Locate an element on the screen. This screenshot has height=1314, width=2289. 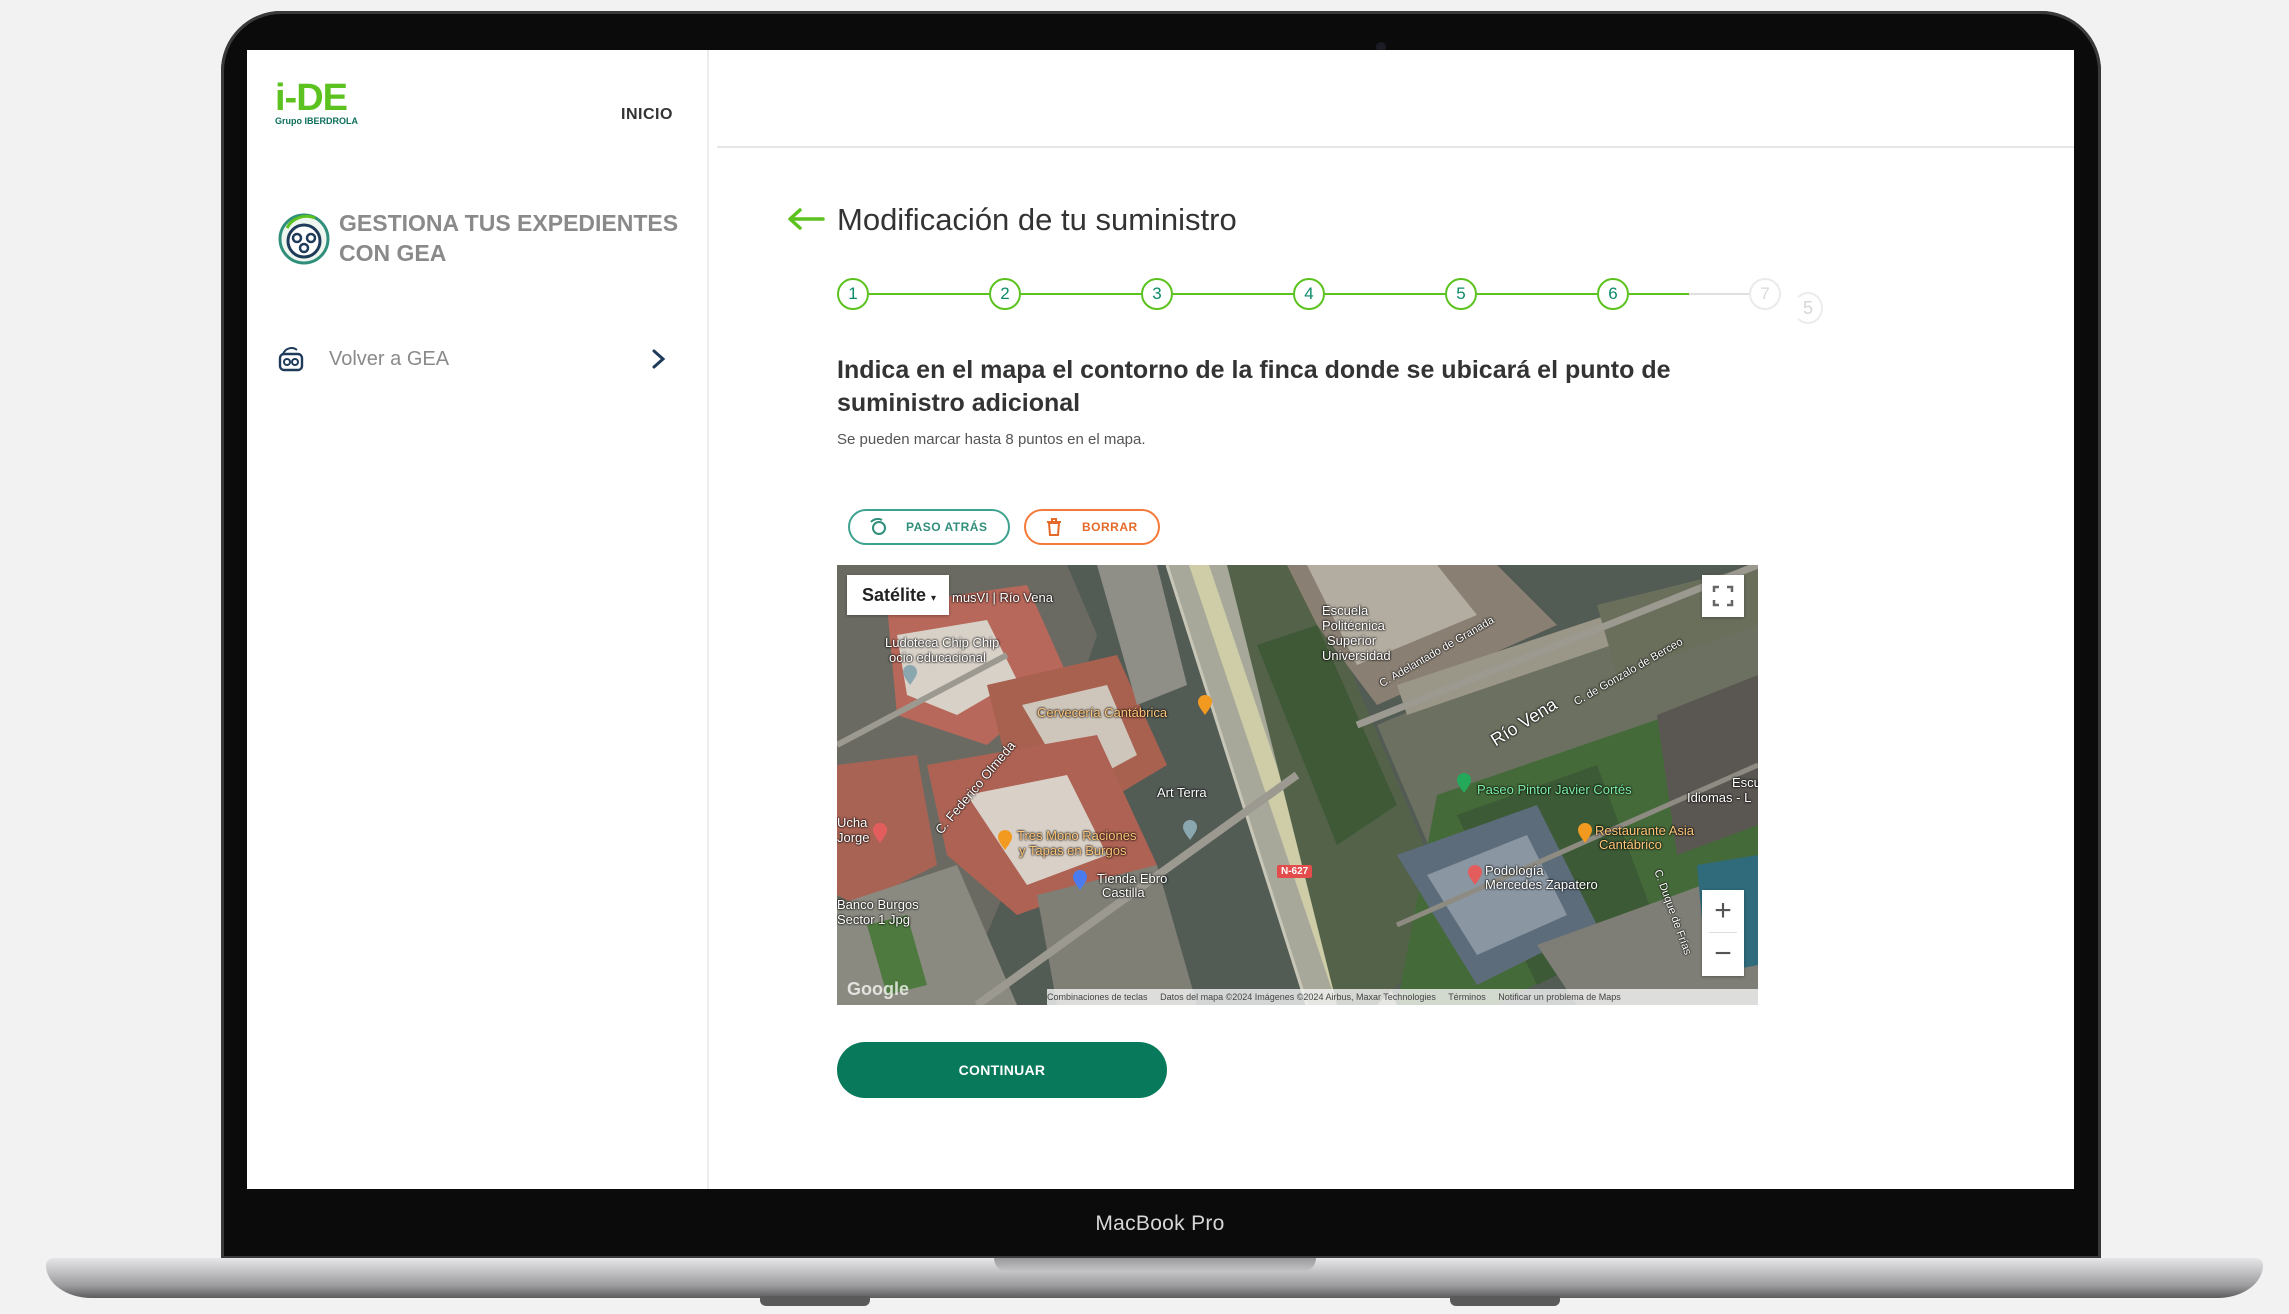
top-bar is located at coordinates (1395, 99).